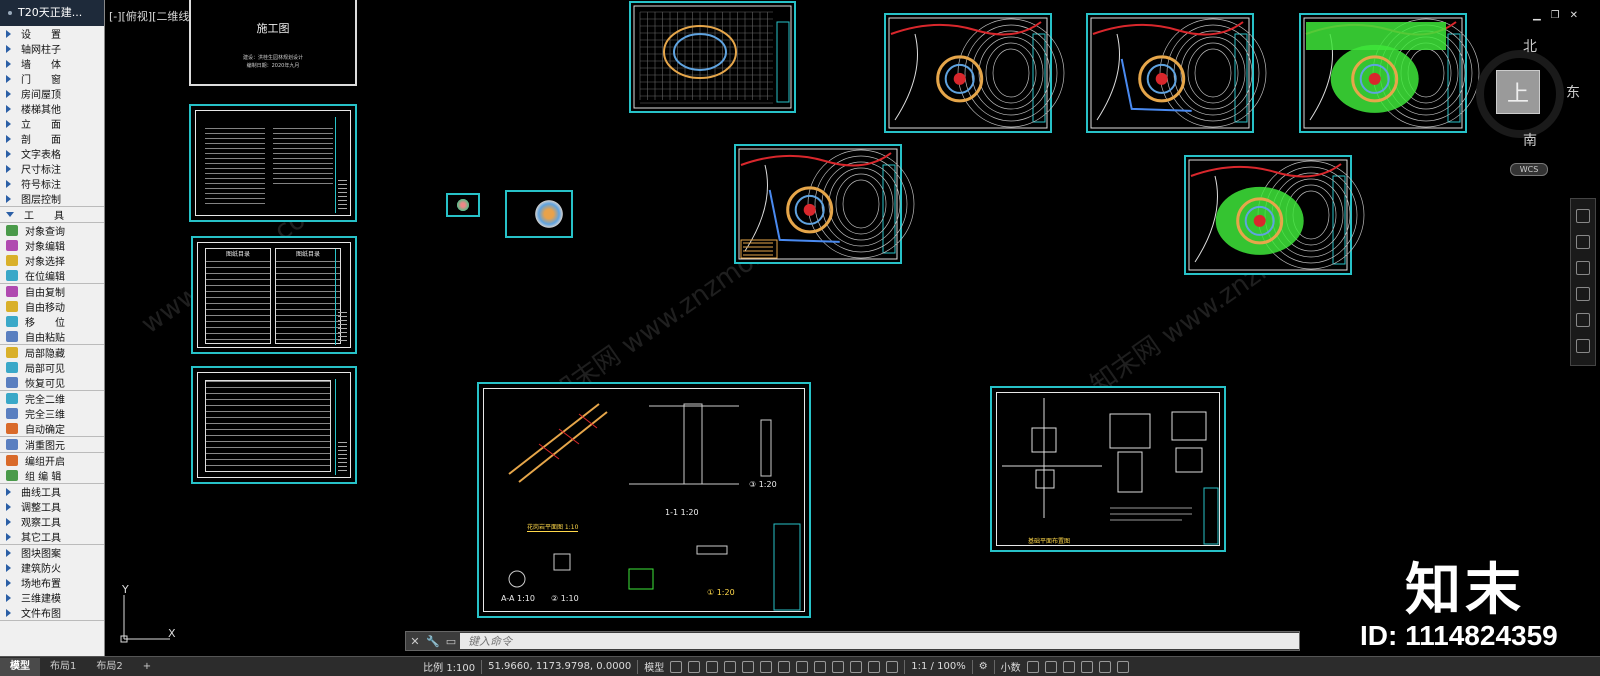 This screenshot has height=676, width=1600. What do you see at coordinates (52, 63) in the screenshot?
I see `palette-item: 墙 体` at bounding box center [52, 63].